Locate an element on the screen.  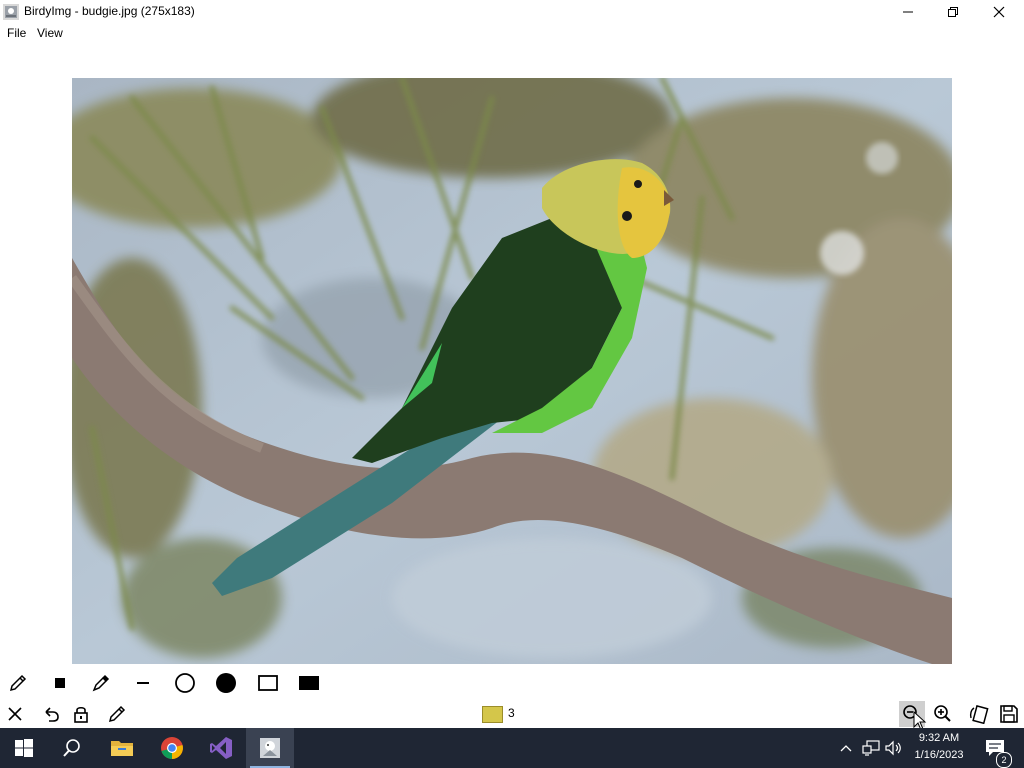
restore-icon is located at coordinates (953, 11).